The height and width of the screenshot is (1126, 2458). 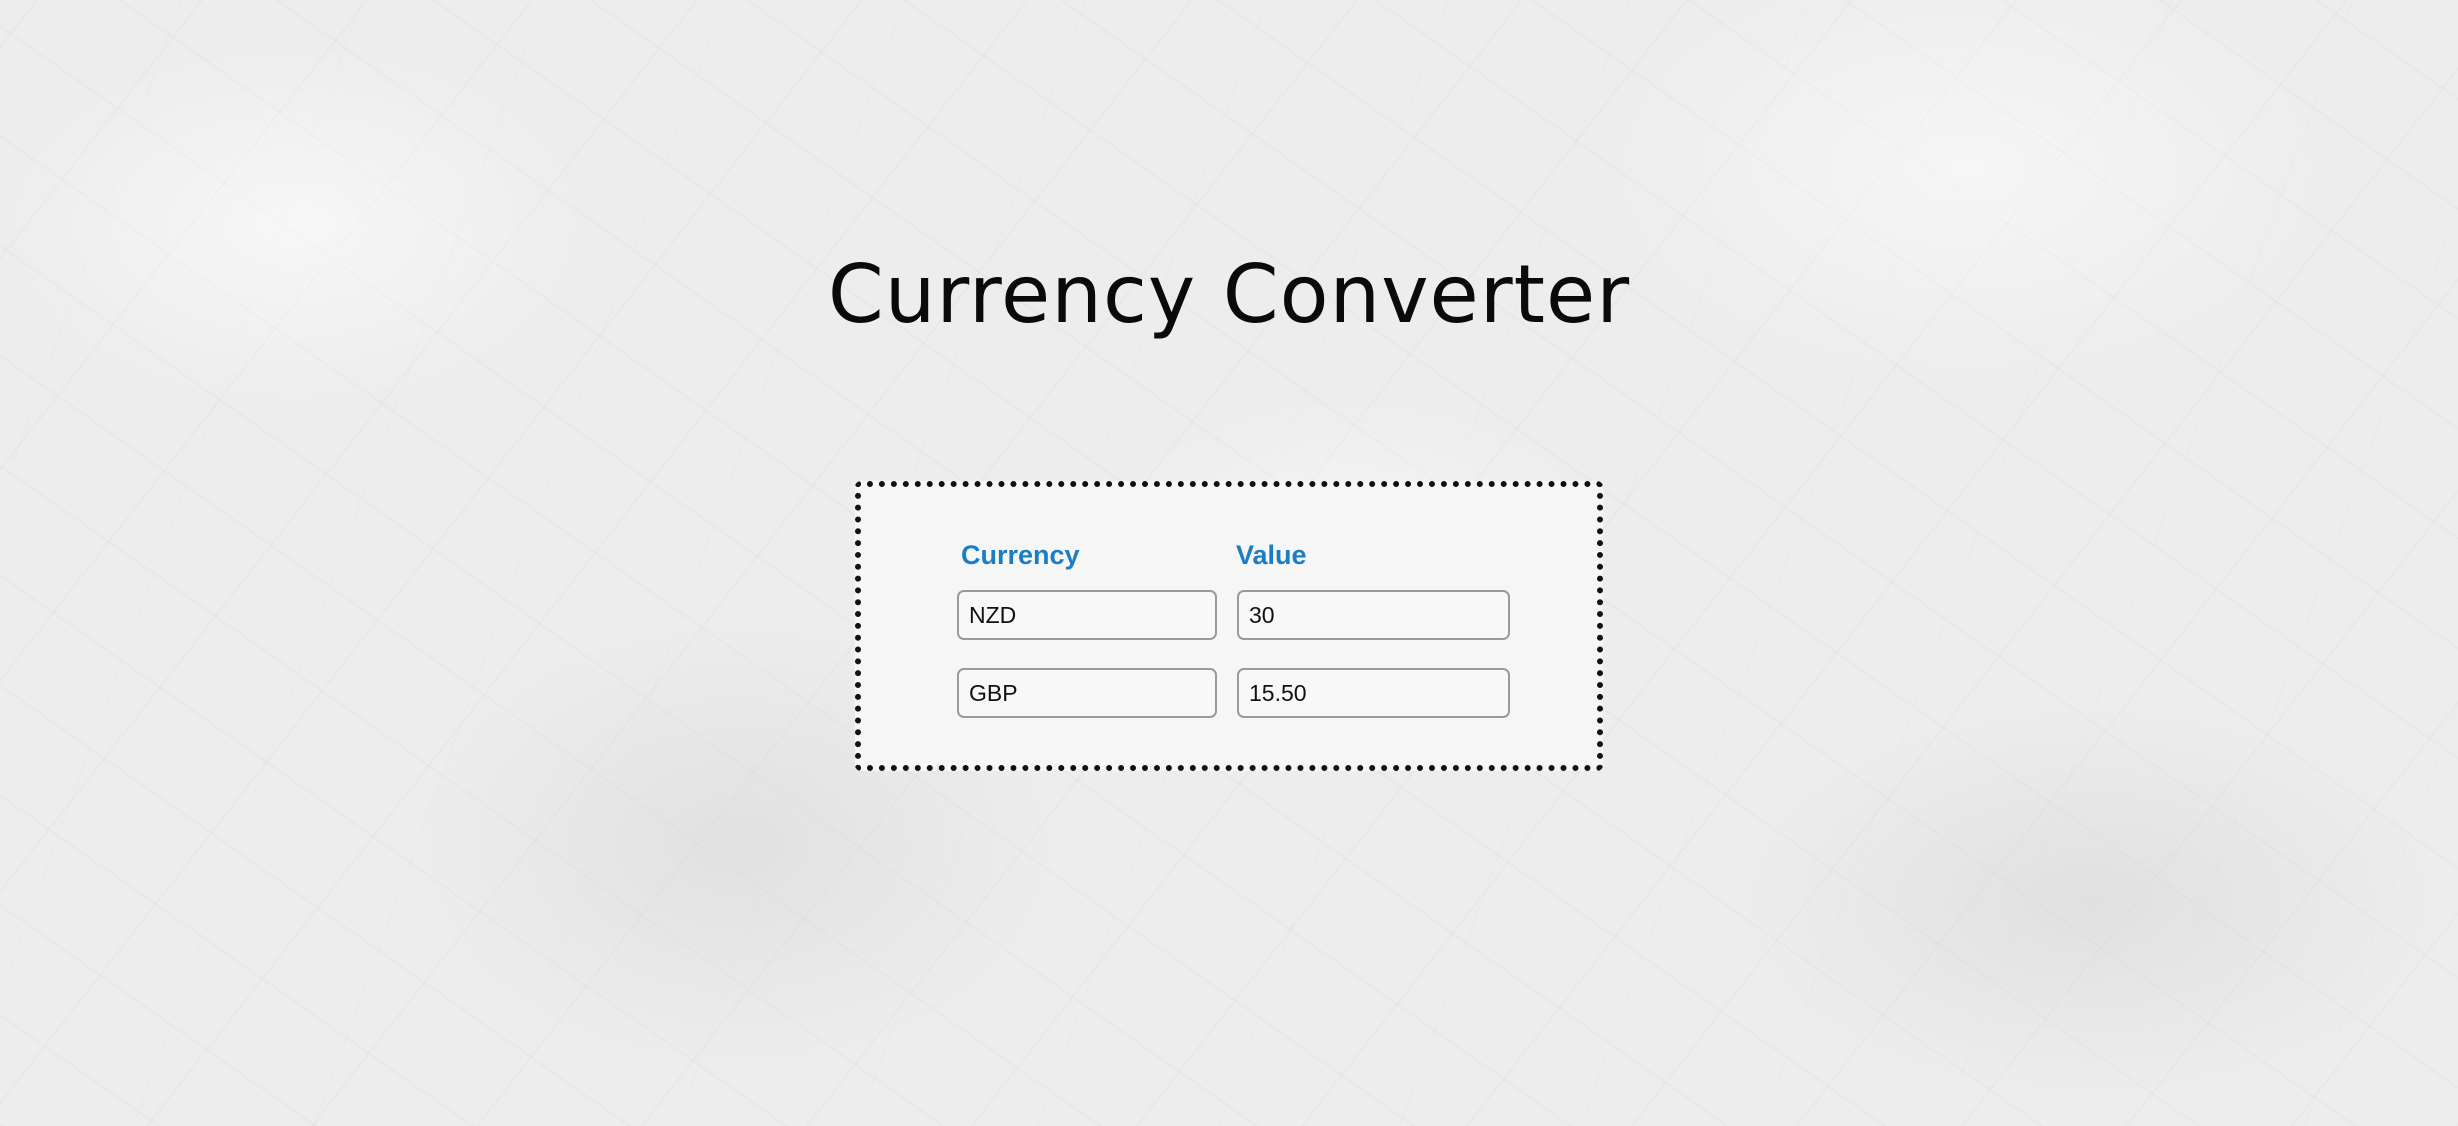 What do you see at coordinates (1229, 626) in the screenshot?
I see `converter-panel: Currency Value` at bounding box center [1229, 626].